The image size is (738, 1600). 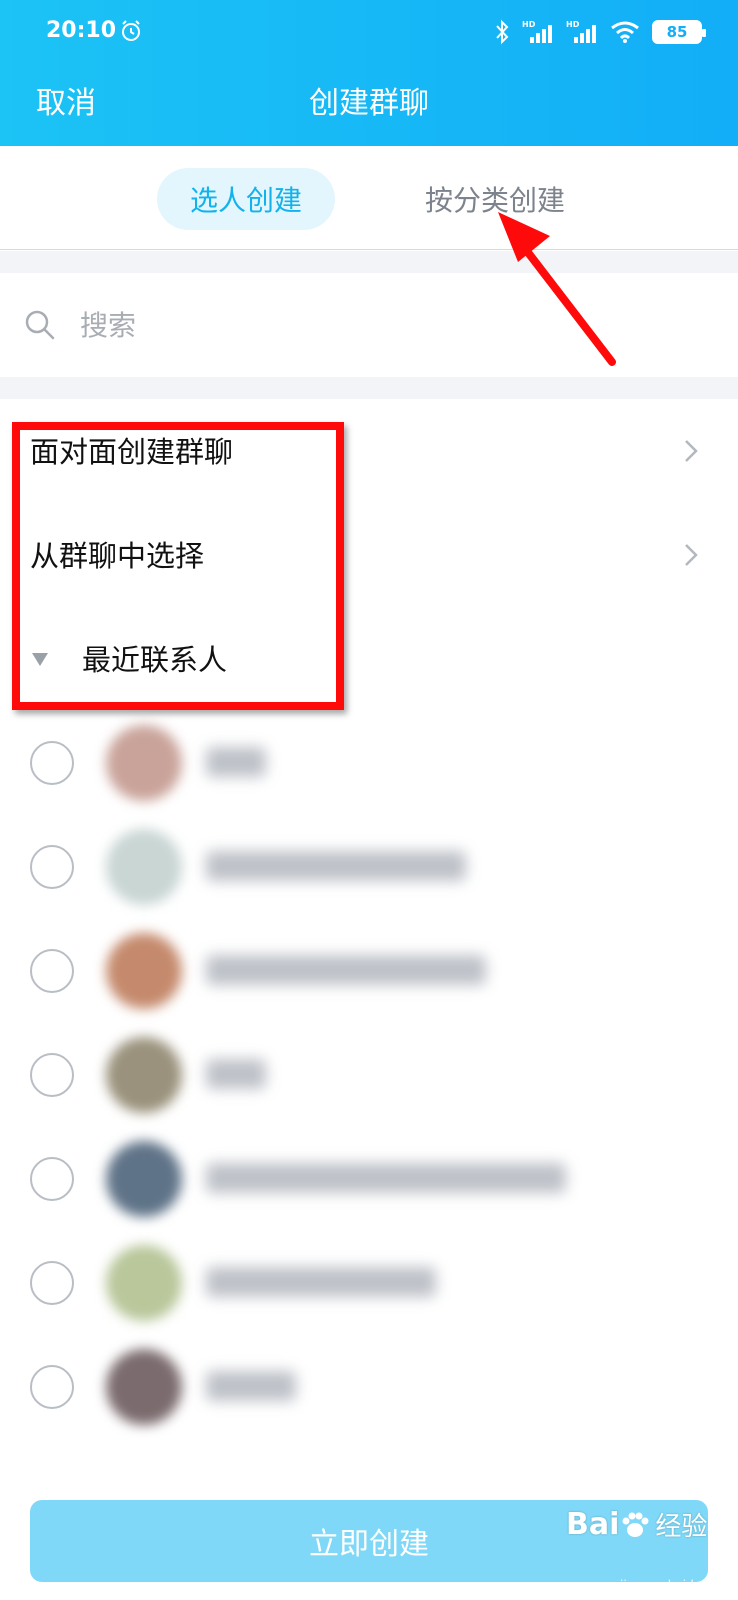 I want to click on battery-indicator: 85, so click(x=679, y=32).